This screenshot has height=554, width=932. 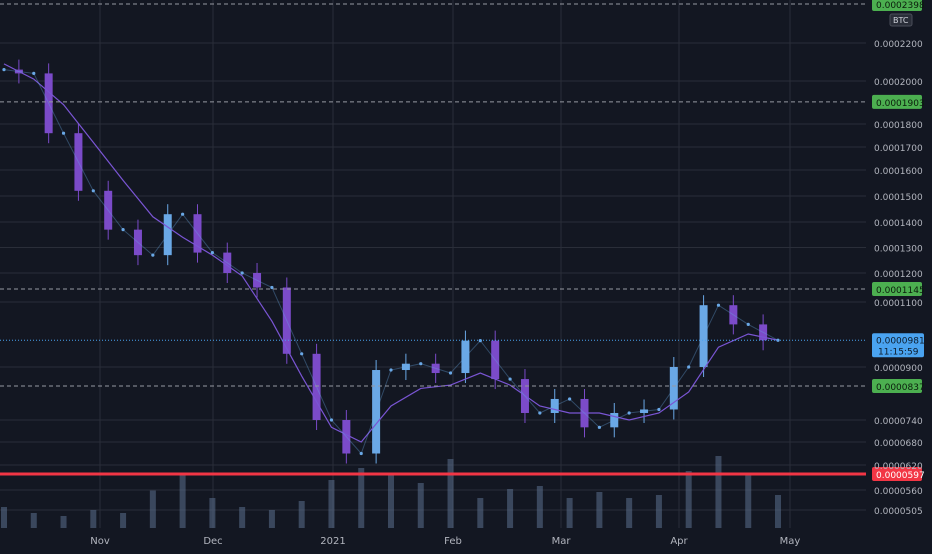 I want to click on level-price-label: 0.0000837, so click(x=900, y=388).